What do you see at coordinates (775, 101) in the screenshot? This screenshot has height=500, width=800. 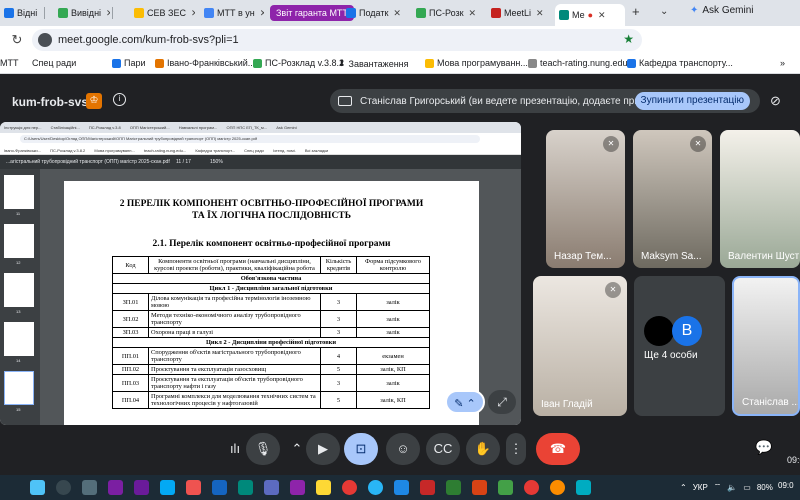 I see `camera-off-icon: ⊘` at bounding box center [775, 101].